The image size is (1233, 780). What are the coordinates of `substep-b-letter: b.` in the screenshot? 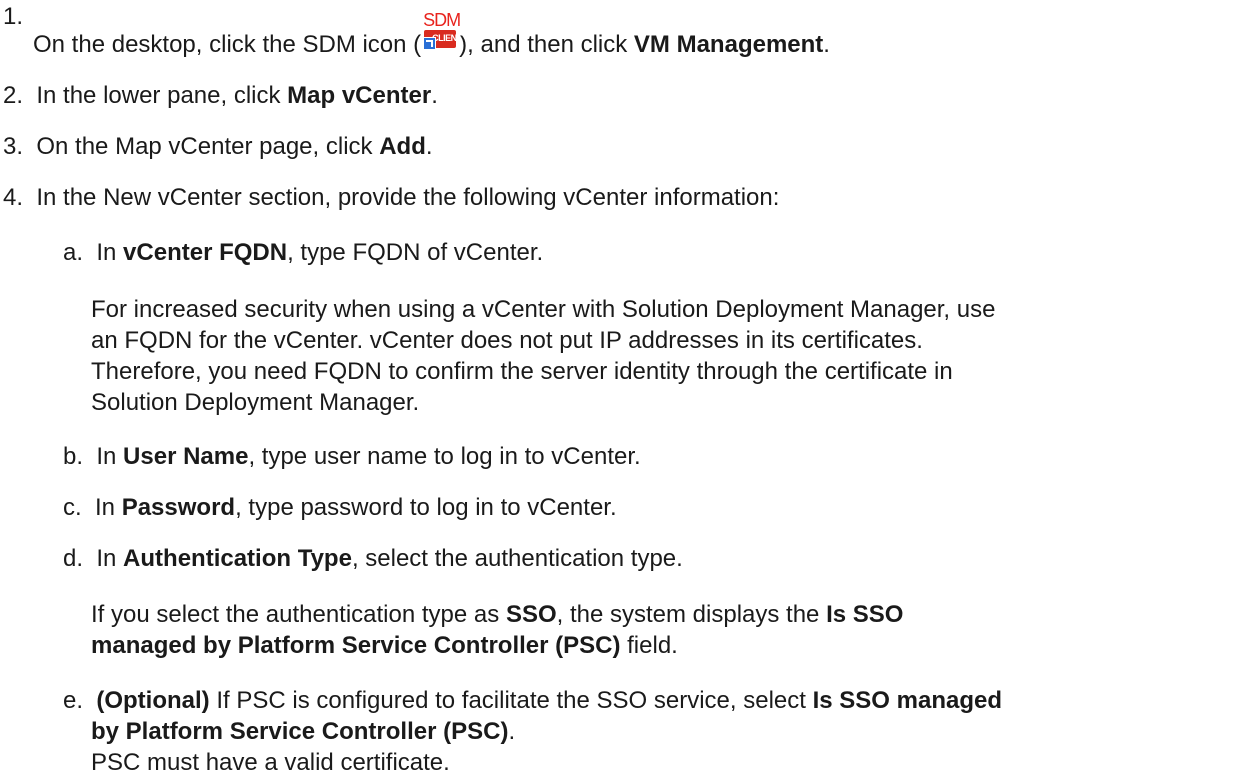 It's located at (73, 456).